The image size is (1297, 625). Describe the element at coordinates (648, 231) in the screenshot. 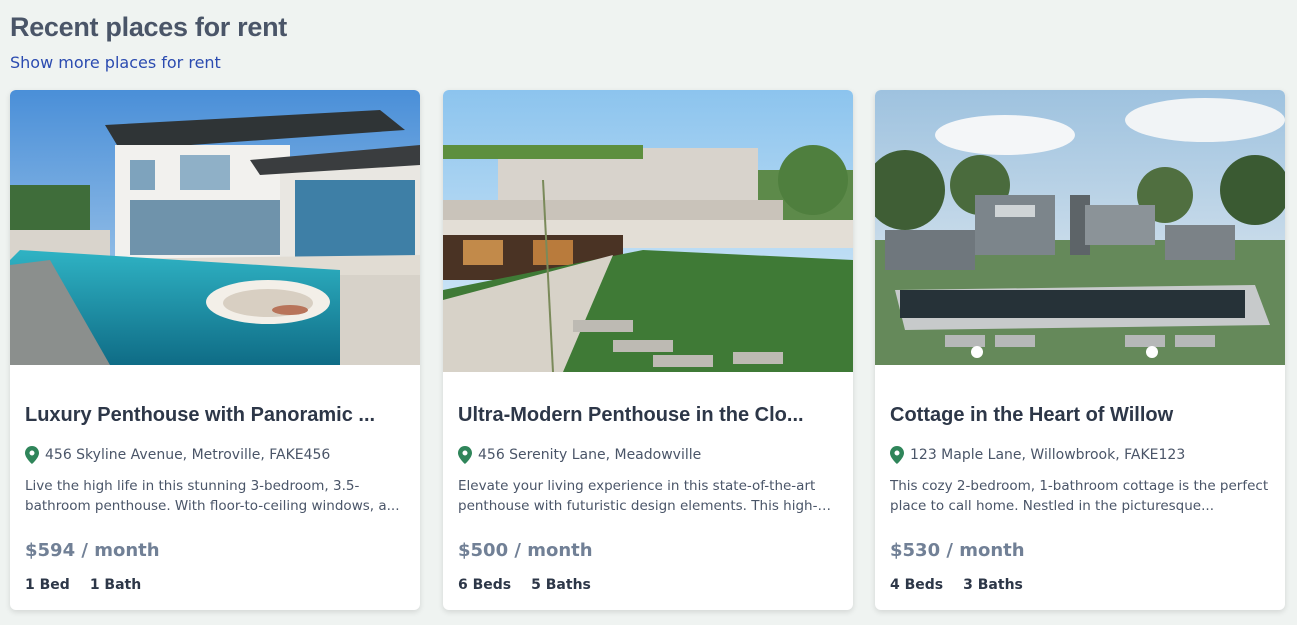

I see `listing-photo-modern-house` at that location.